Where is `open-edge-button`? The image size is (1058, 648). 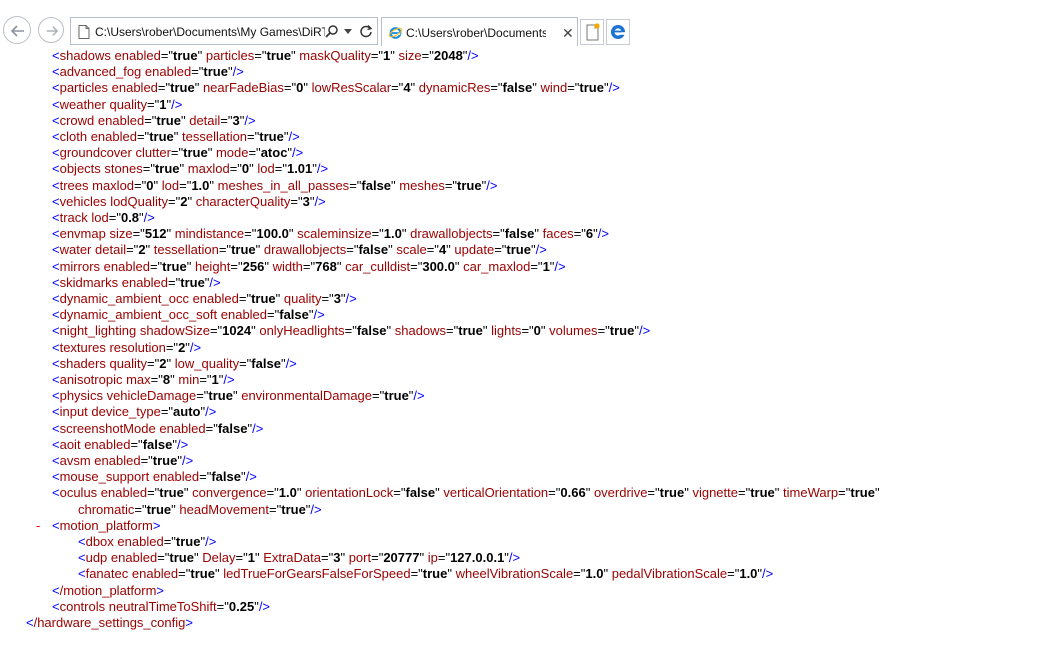
open-edge-button is located at coordinates (618, 32).